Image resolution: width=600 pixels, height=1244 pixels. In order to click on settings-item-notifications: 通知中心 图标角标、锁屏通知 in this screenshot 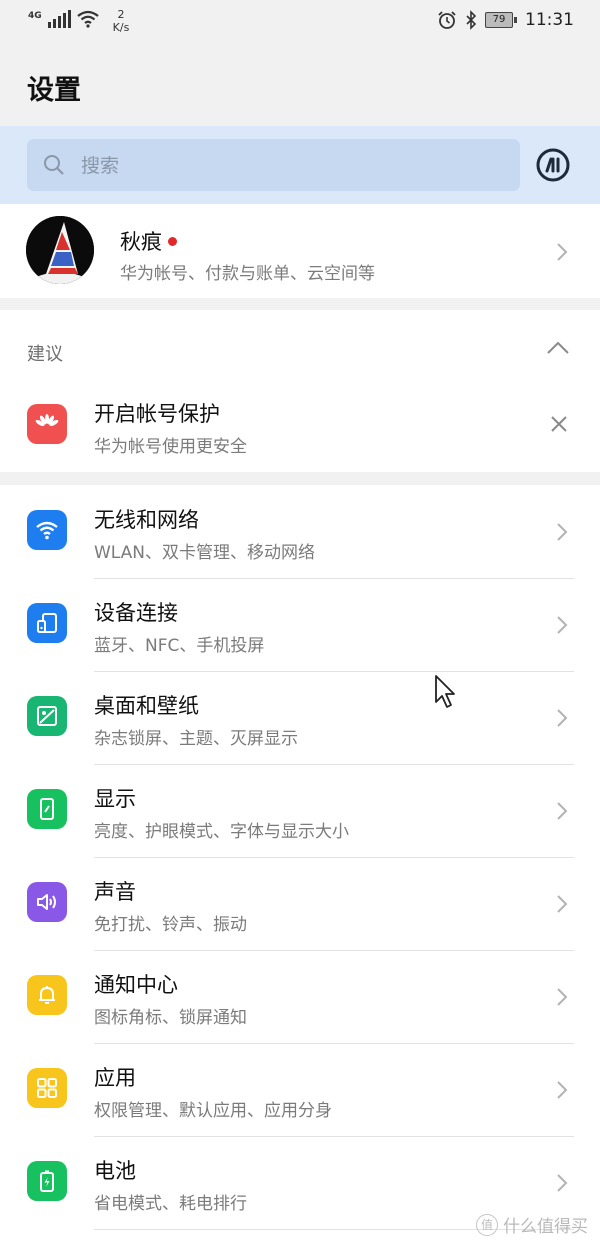, I will do `click(300, 997)`.